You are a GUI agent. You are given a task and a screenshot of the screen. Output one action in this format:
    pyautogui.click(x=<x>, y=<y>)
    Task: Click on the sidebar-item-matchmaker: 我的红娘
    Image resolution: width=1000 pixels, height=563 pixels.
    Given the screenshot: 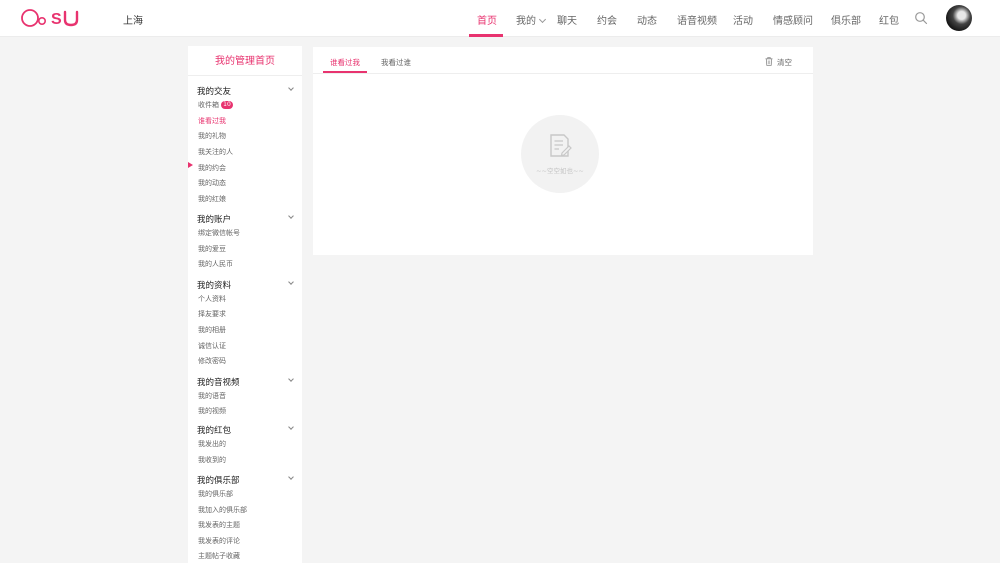 What is the action you would take?
    pyautogui.click(x=212, y=199)
    